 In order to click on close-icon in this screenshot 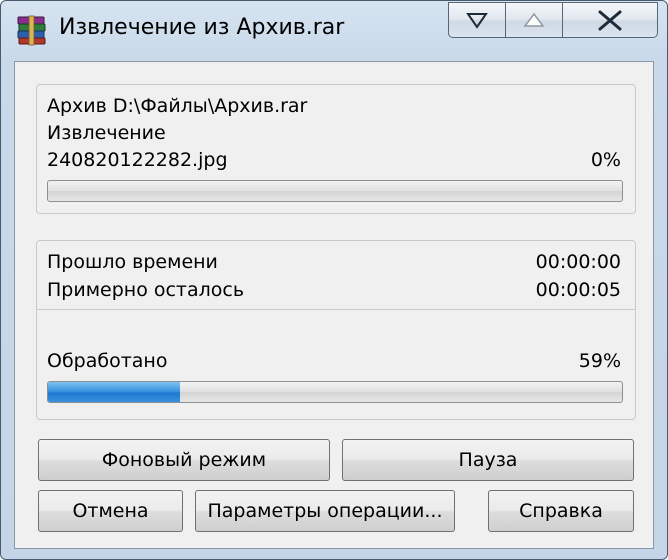, I will do `click(610, 20)`.